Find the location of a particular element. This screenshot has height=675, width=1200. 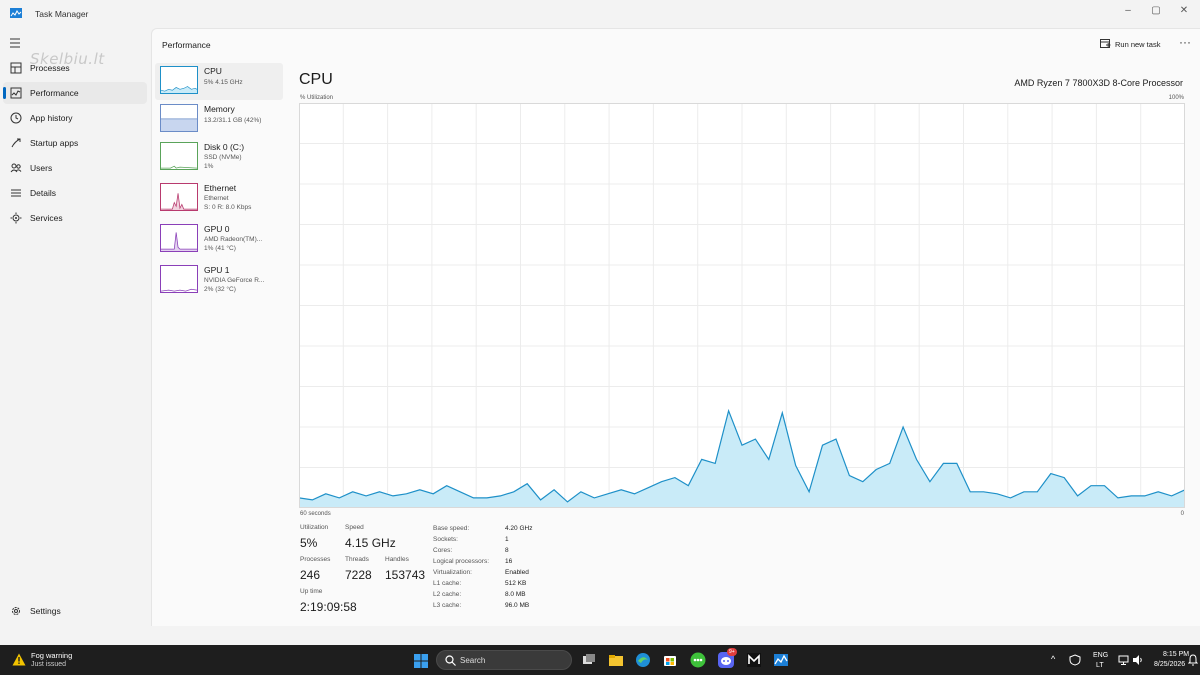

window-title: Task Manager is located at coordinates (62, 14).